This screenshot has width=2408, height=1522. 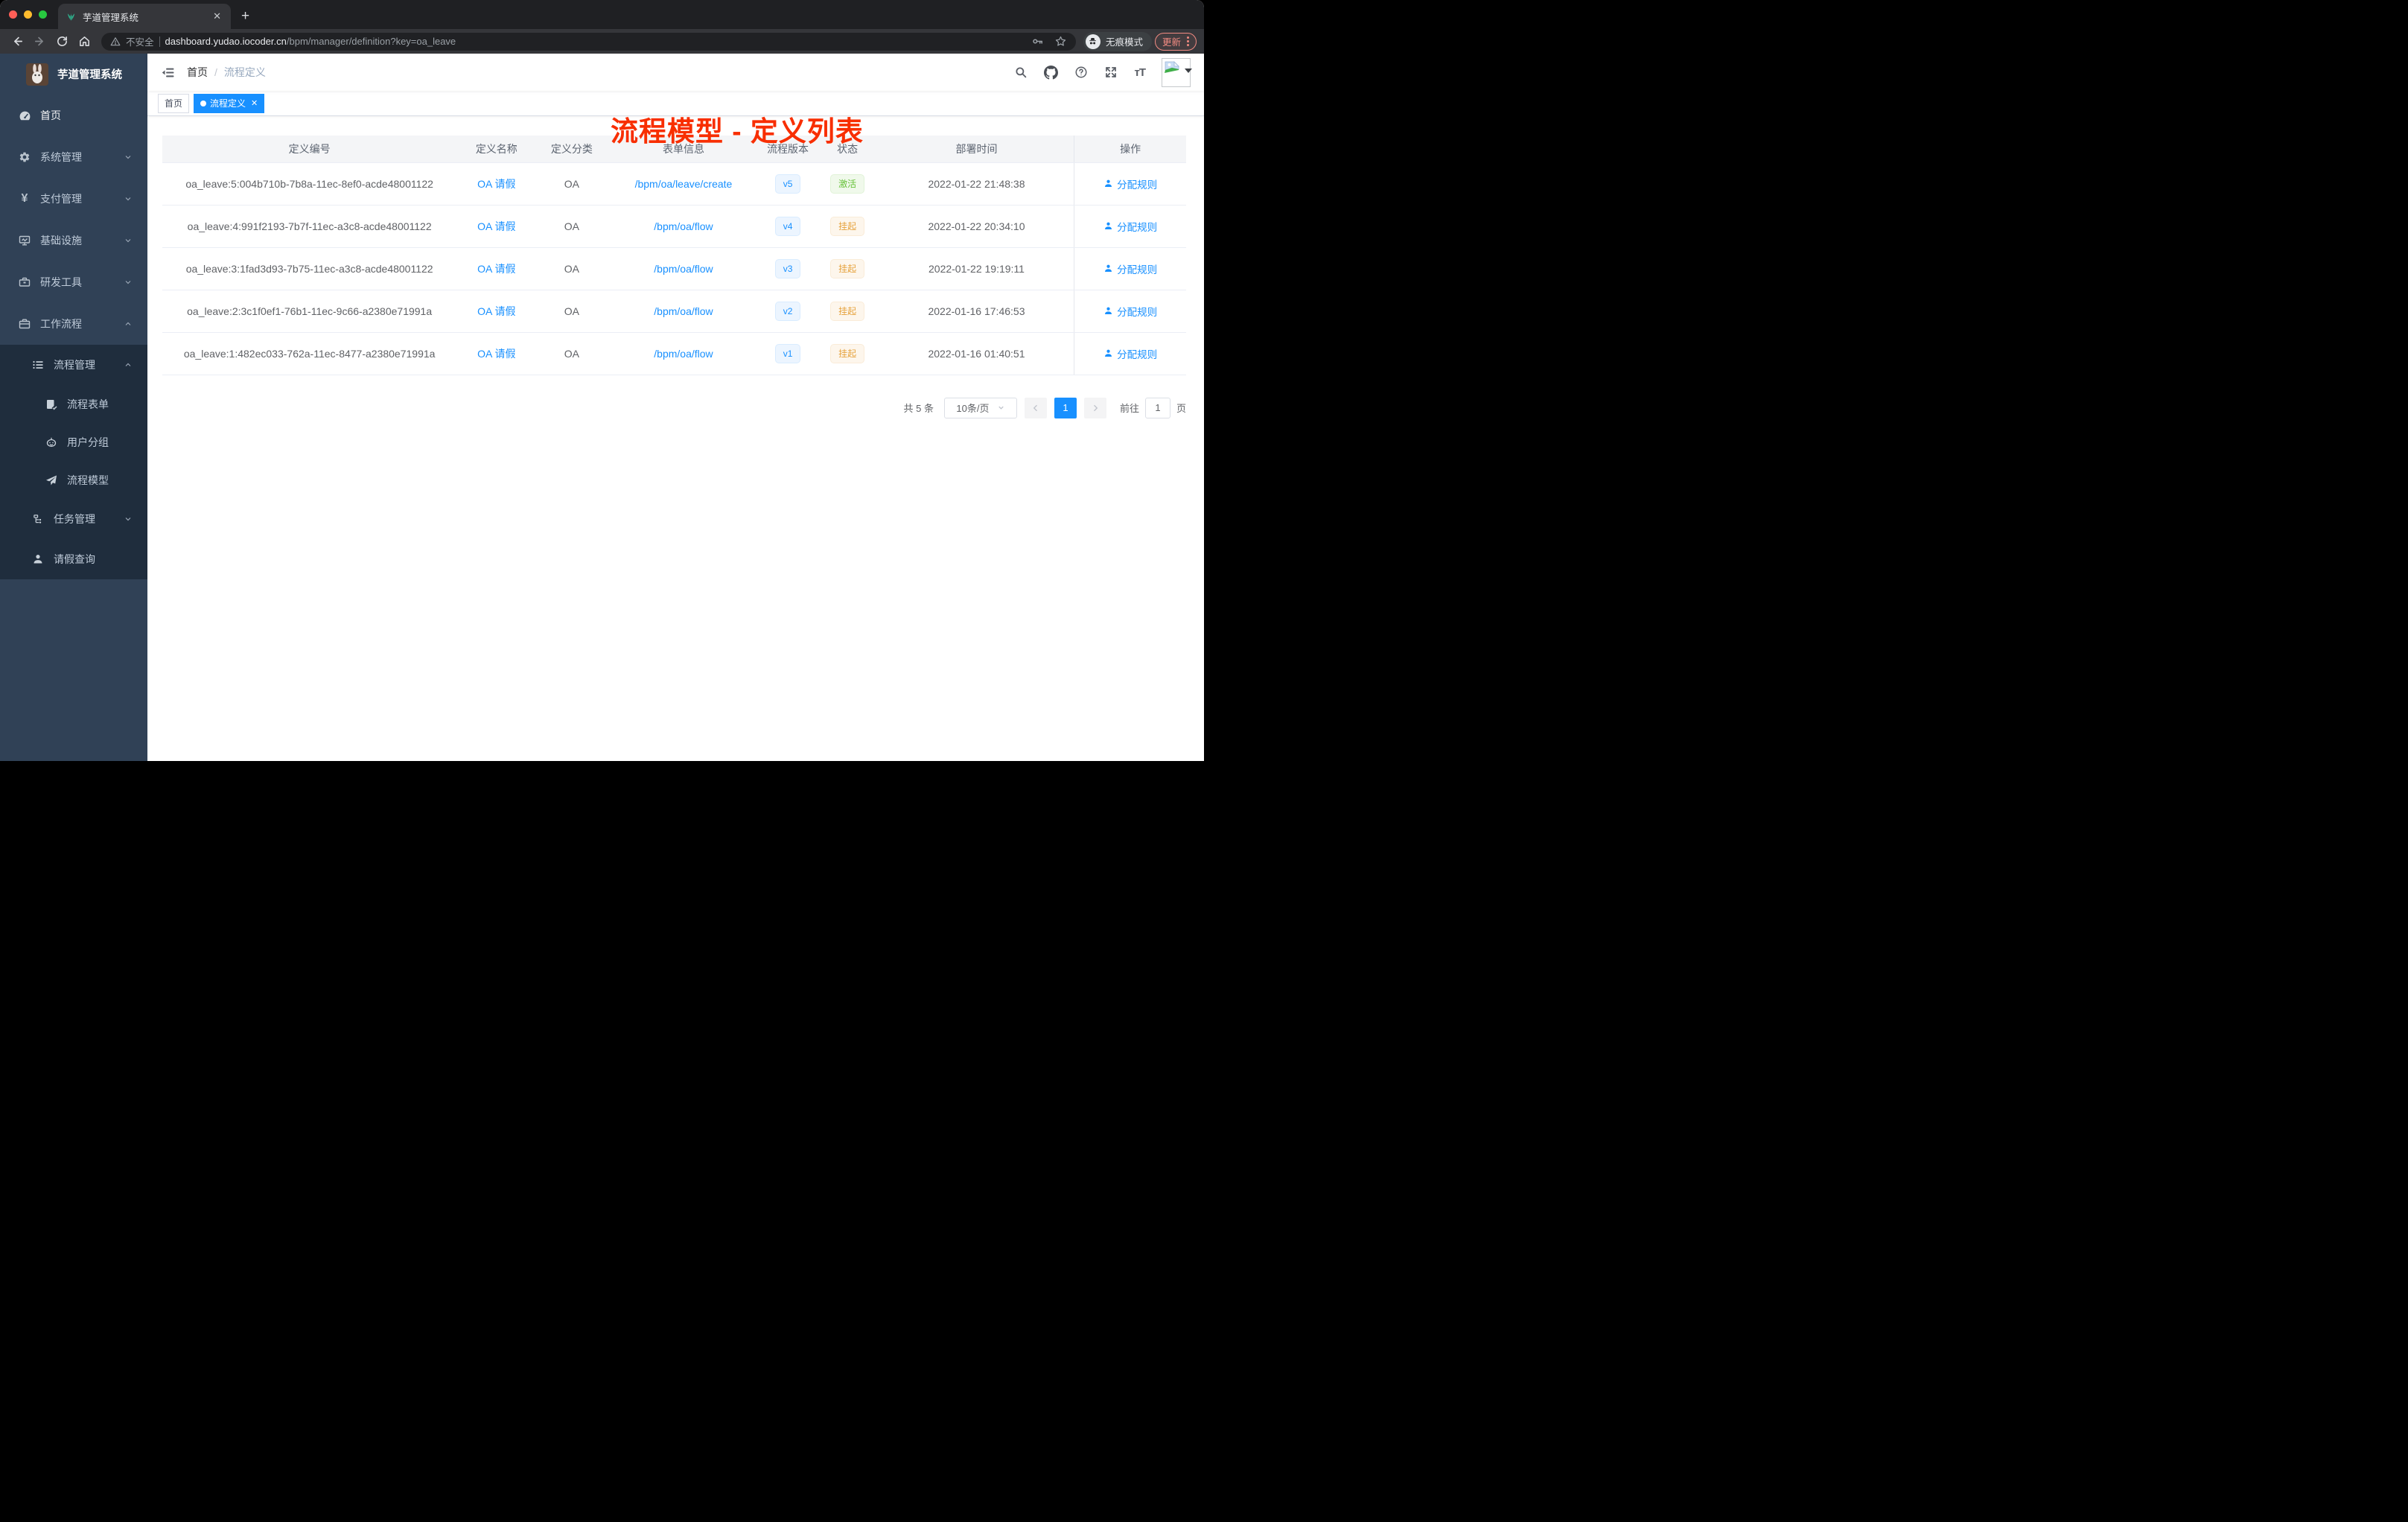 I want to click on tag-label: 首页, so click(x=174, y=103).